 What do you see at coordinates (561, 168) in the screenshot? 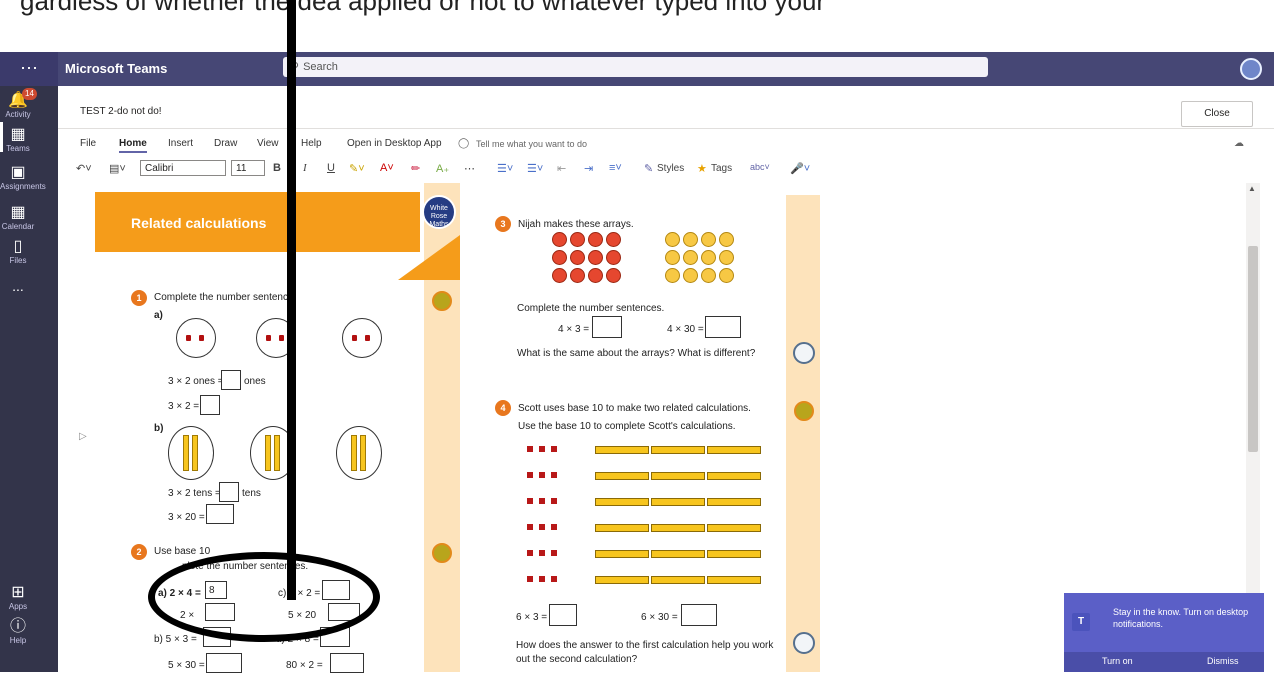
I see `outdent-icon: ⇤` at bounding box center [561, 168].